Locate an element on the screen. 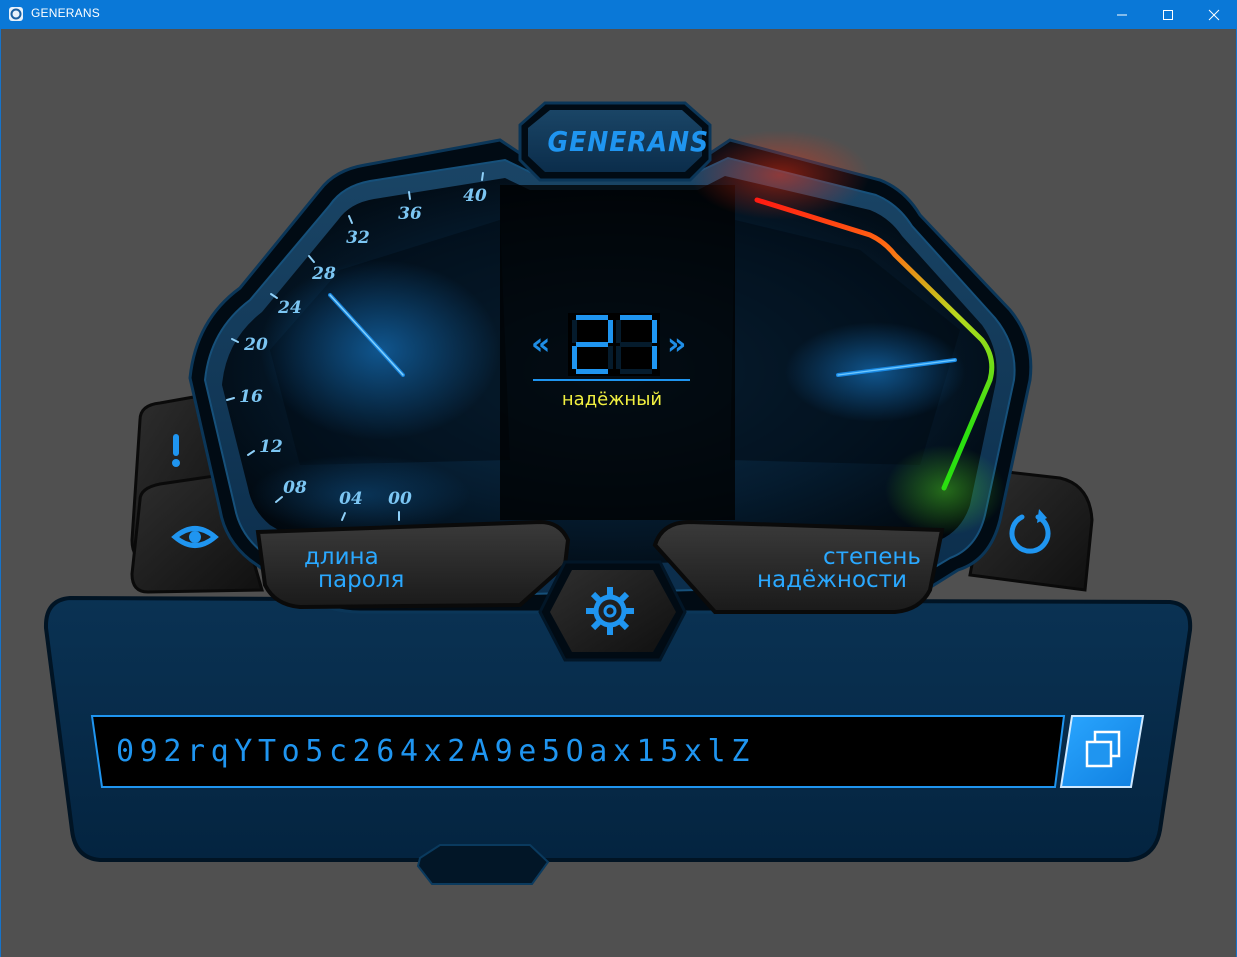  copy-icon is located at coordinates (1103, 749).